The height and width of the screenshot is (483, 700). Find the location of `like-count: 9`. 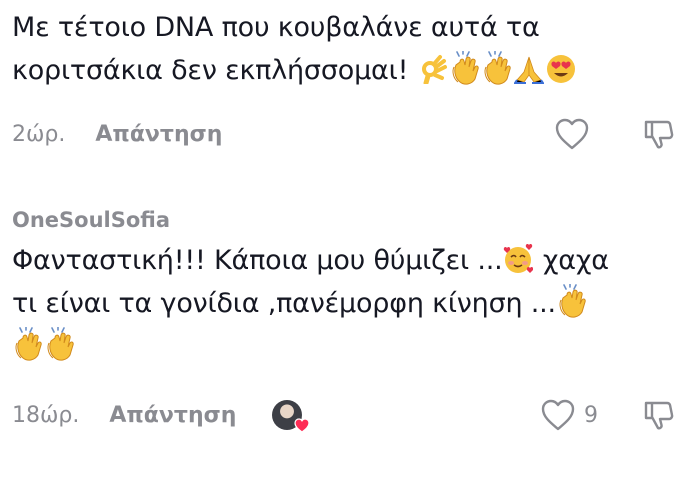

like-count: 9 is located at coordinates (591, 415).